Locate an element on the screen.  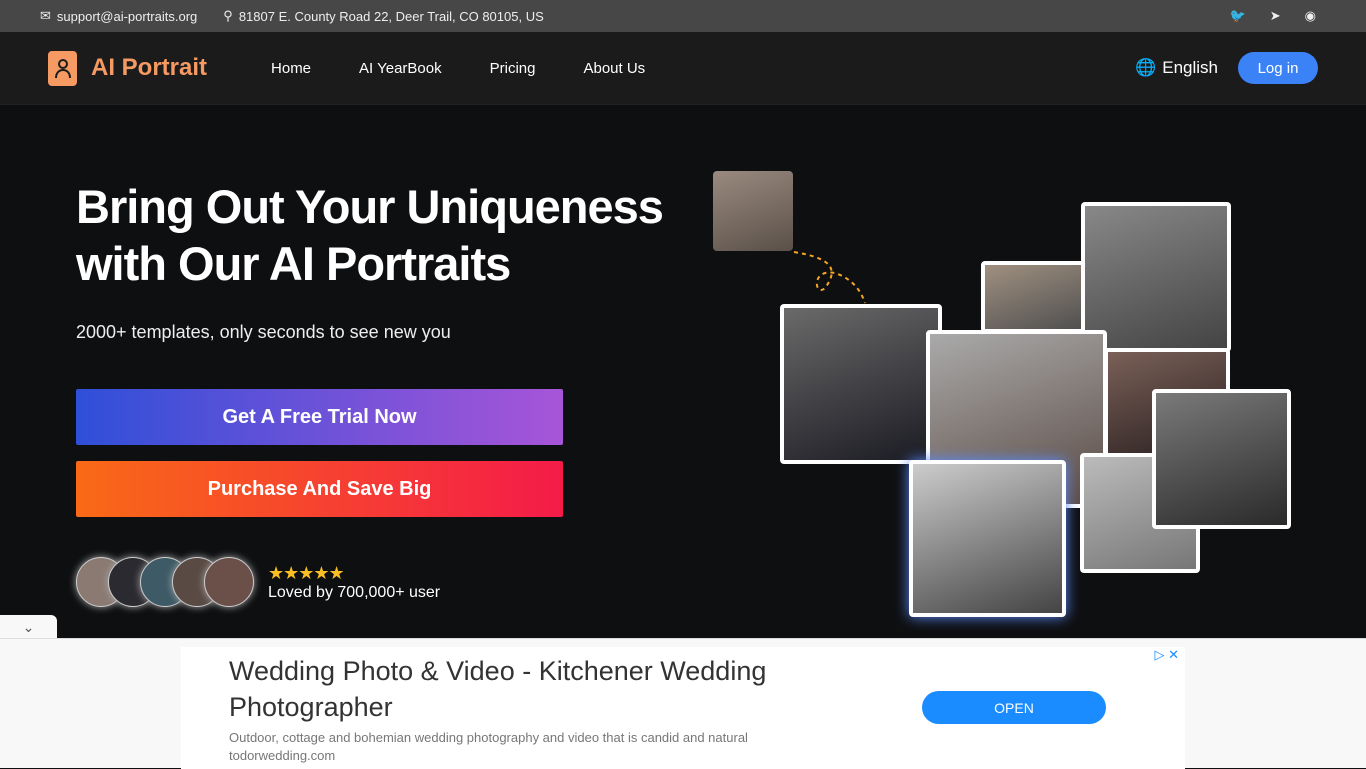
nav-pricing: Pricing is located at coordinates (513, 68).